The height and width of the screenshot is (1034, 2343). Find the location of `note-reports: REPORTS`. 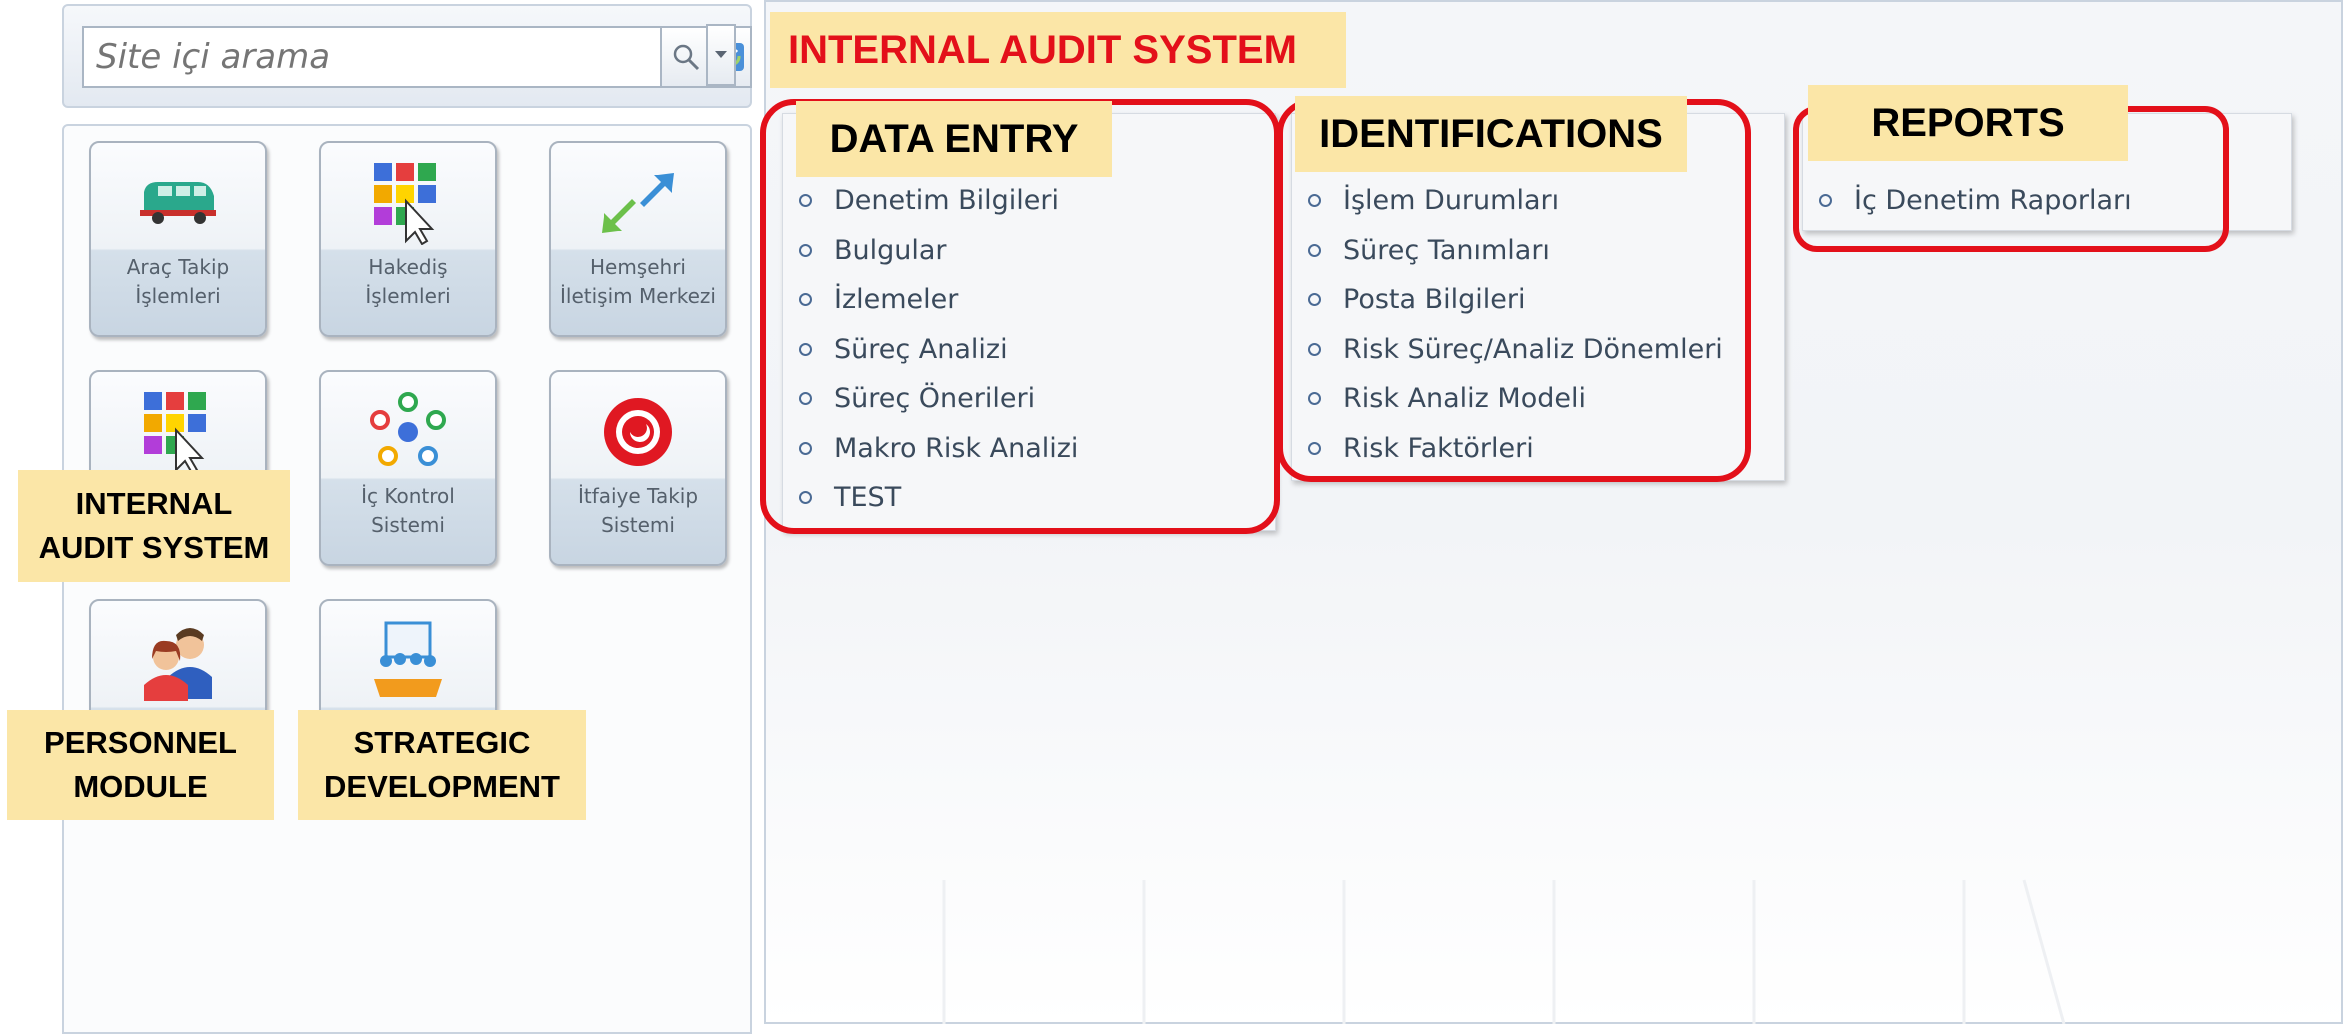

note-reports: REPORTS is located at coordinates (1968, 123).